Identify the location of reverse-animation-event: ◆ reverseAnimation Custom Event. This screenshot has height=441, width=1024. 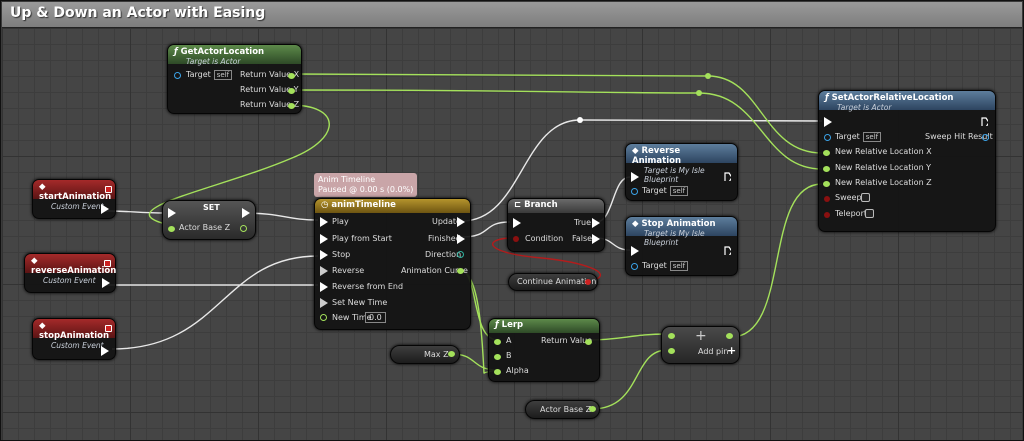
(70, 273).